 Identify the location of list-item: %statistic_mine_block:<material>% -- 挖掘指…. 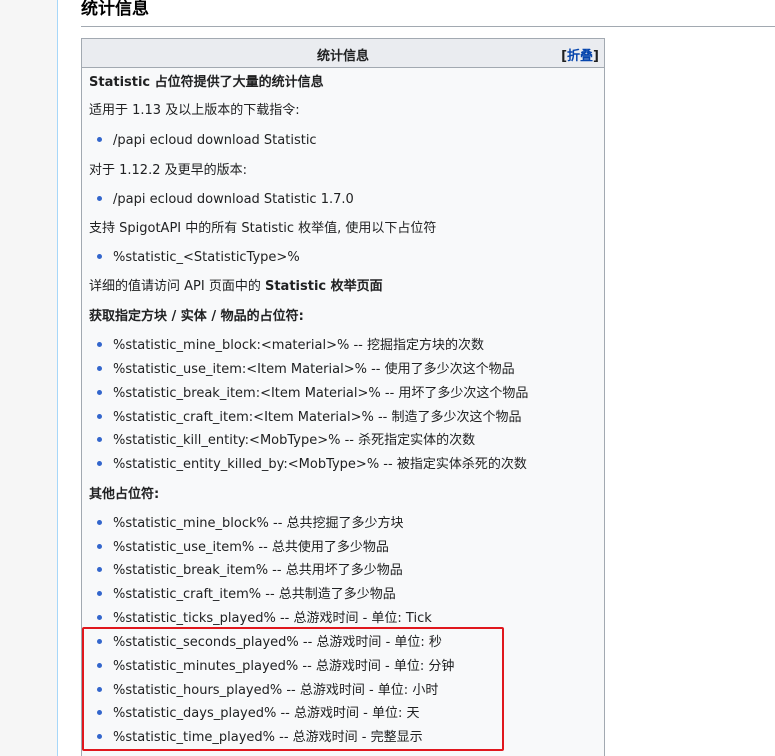
(290, 346).